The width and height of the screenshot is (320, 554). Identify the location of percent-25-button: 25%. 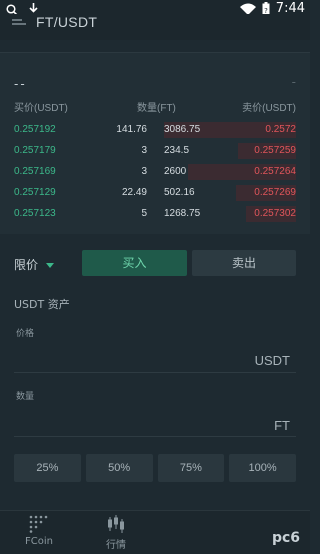
(47, 468).